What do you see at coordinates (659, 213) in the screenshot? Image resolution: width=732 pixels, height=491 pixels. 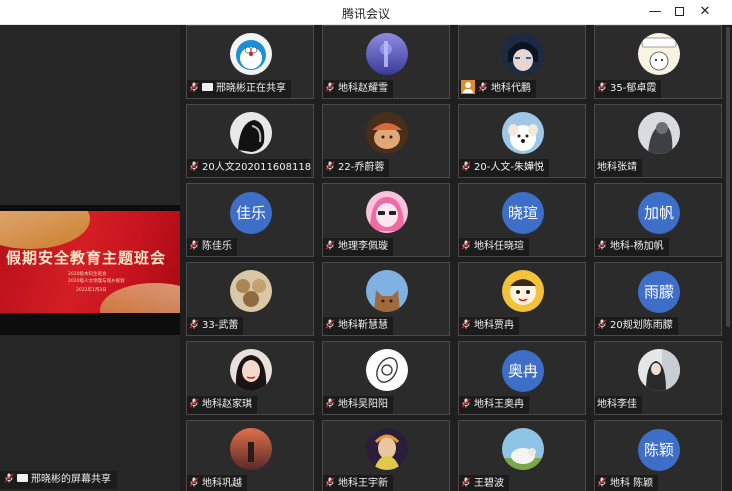 I see `participant-avatar: 加帆` at bounding box center [659, 213].